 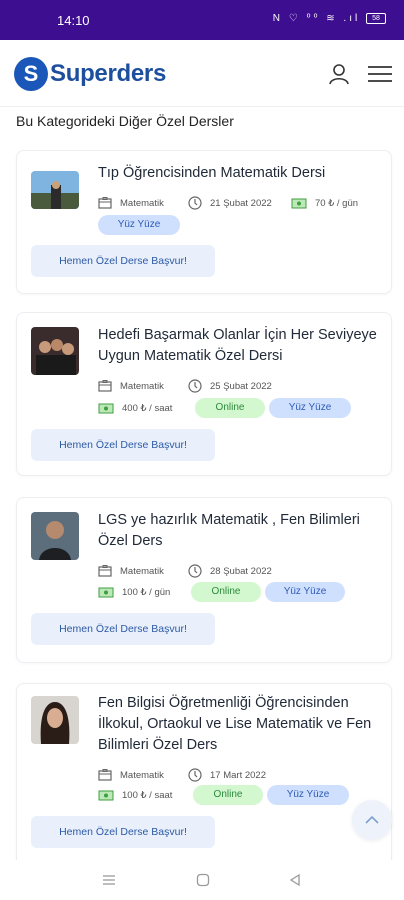 What do you see at coordinates (238, 173) in the screenshot?
I see `lesson-title: Tıp Öğrencisinden Matematik Dersi` at bounding box center [238, 173].